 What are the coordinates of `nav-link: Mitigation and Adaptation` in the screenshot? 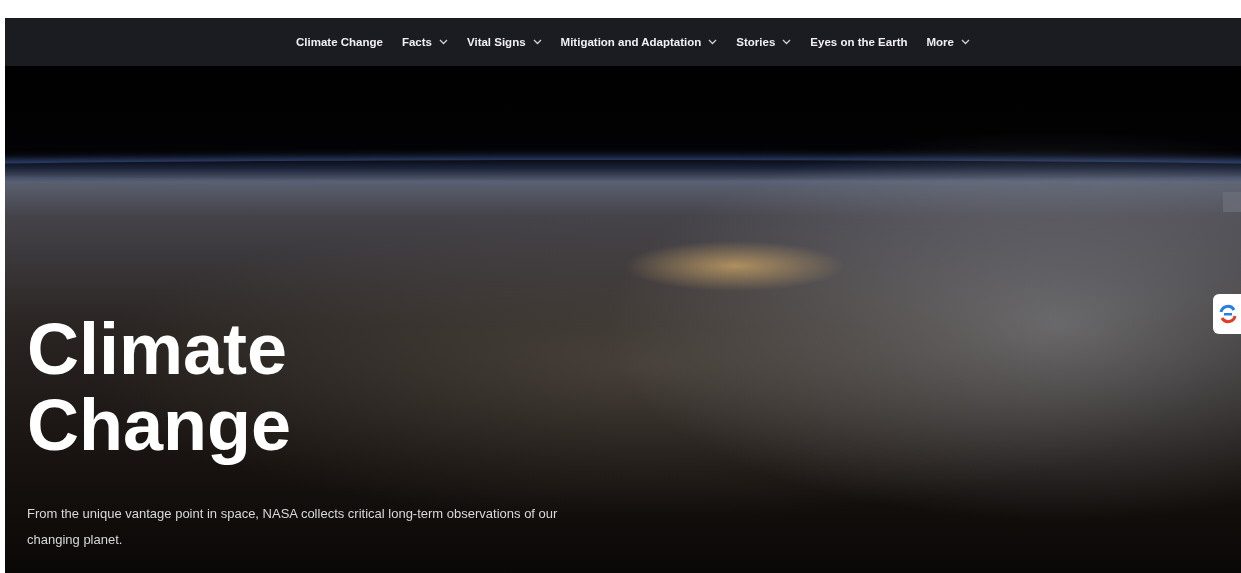 It's located at (639, 42).